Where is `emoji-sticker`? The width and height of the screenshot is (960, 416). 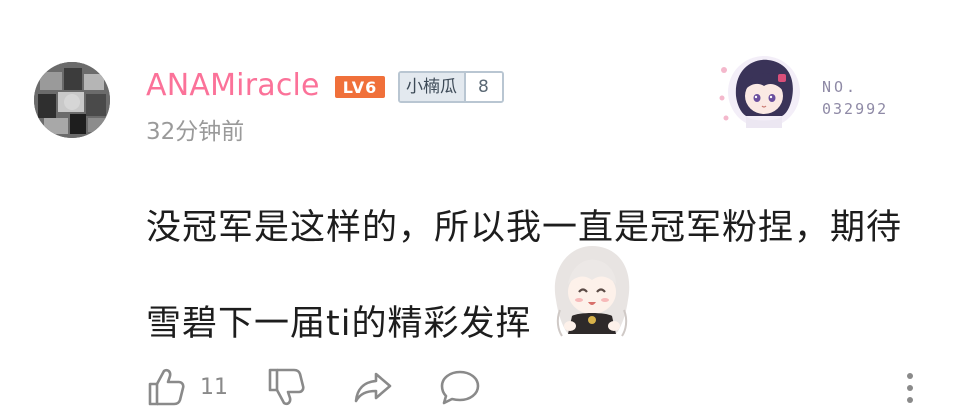
emoji-sticker is located at coordinates (592, 289).